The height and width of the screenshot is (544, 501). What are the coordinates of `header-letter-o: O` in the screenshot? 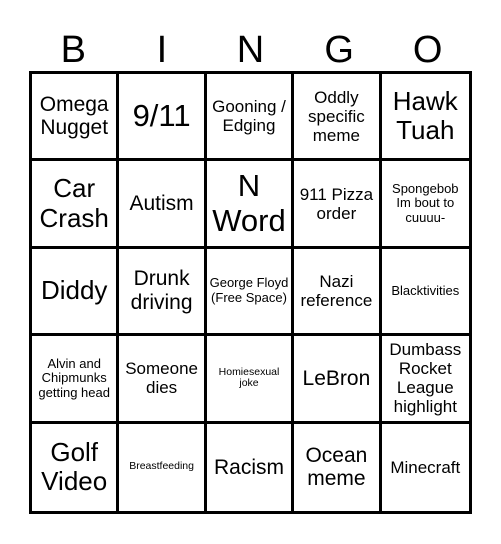 It's located at (427, 50).